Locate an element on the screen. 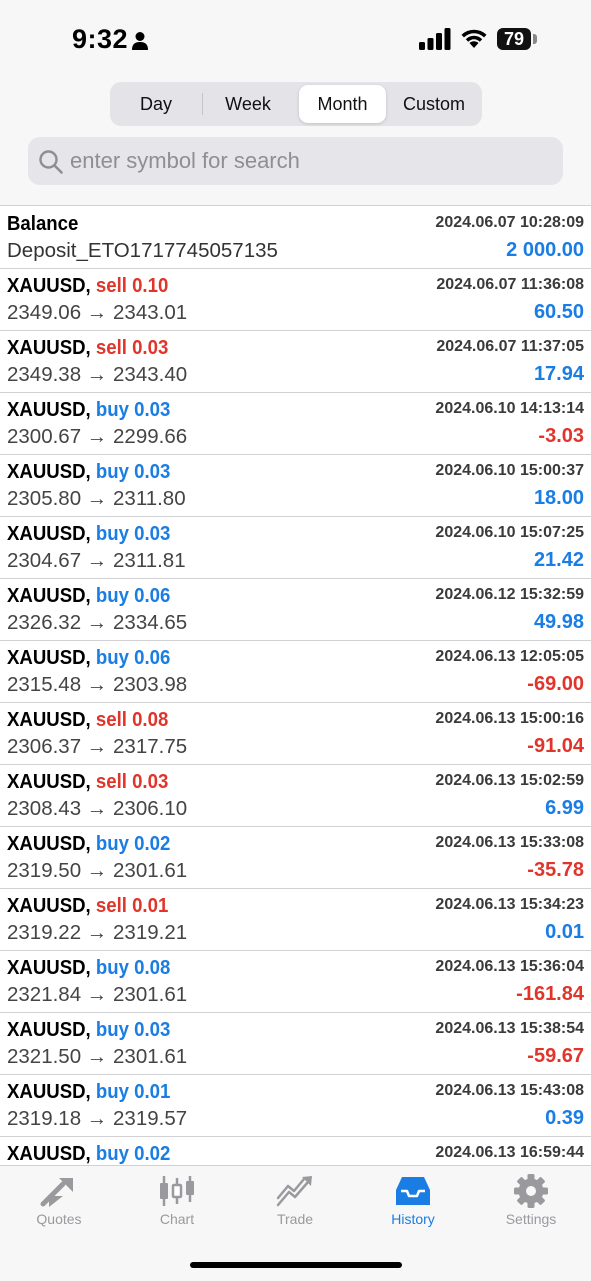 The height and width of the screenshot is (1281, 591). trade-datetime: 2024.06.13 12:05:05 is located at coordinates (509, 656).